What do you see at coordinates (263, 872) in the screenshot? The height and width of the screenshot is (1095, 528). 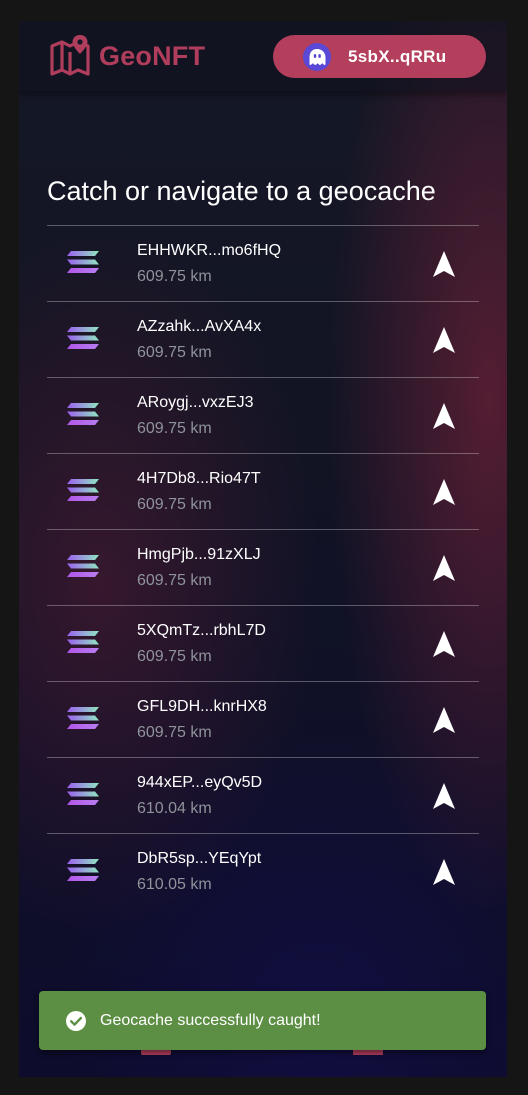 I see `geocache-row: DbR5sp...YEqYpt 610.05 km` at bounding box center [263, 872].